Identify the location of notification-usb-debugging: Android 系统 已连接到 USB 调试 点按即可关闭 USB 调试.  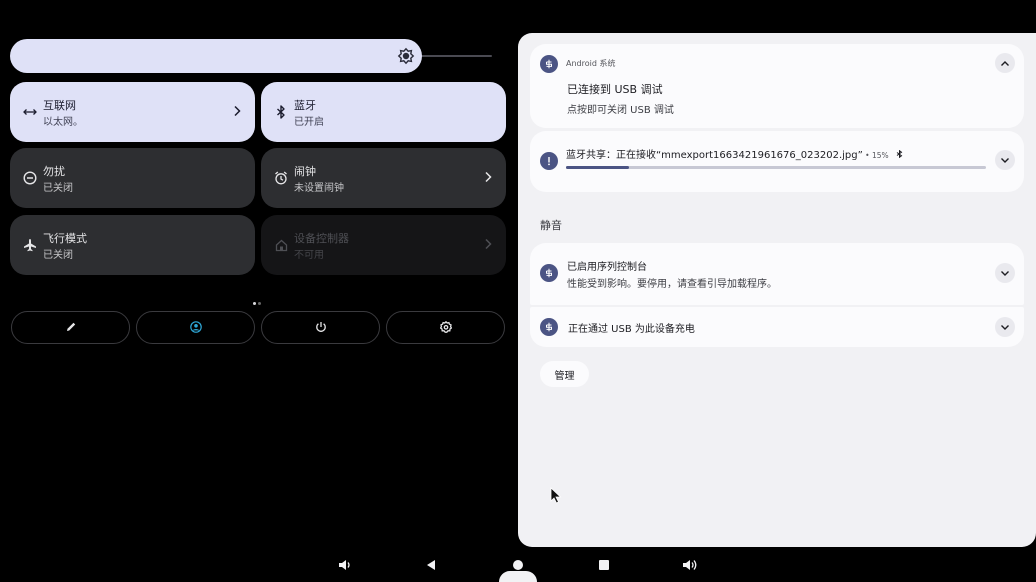
(777, 86).